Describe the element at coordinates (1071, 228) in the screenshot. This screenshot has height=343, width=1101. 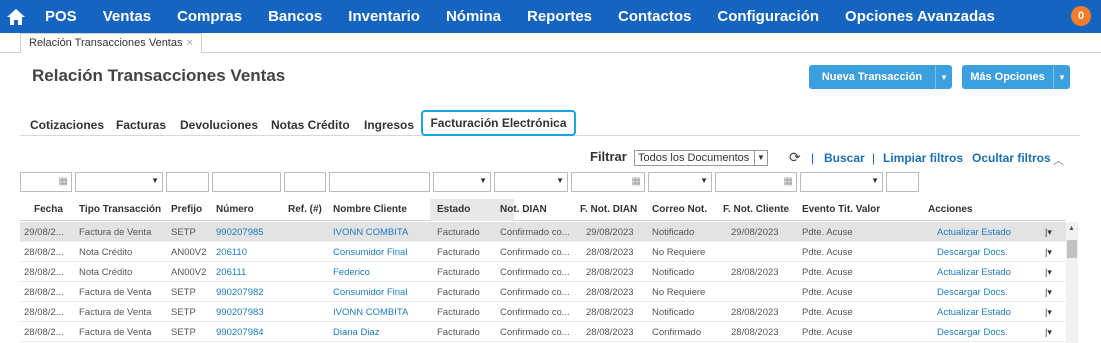
I see `scroll-up-icon: ▲` at that location.